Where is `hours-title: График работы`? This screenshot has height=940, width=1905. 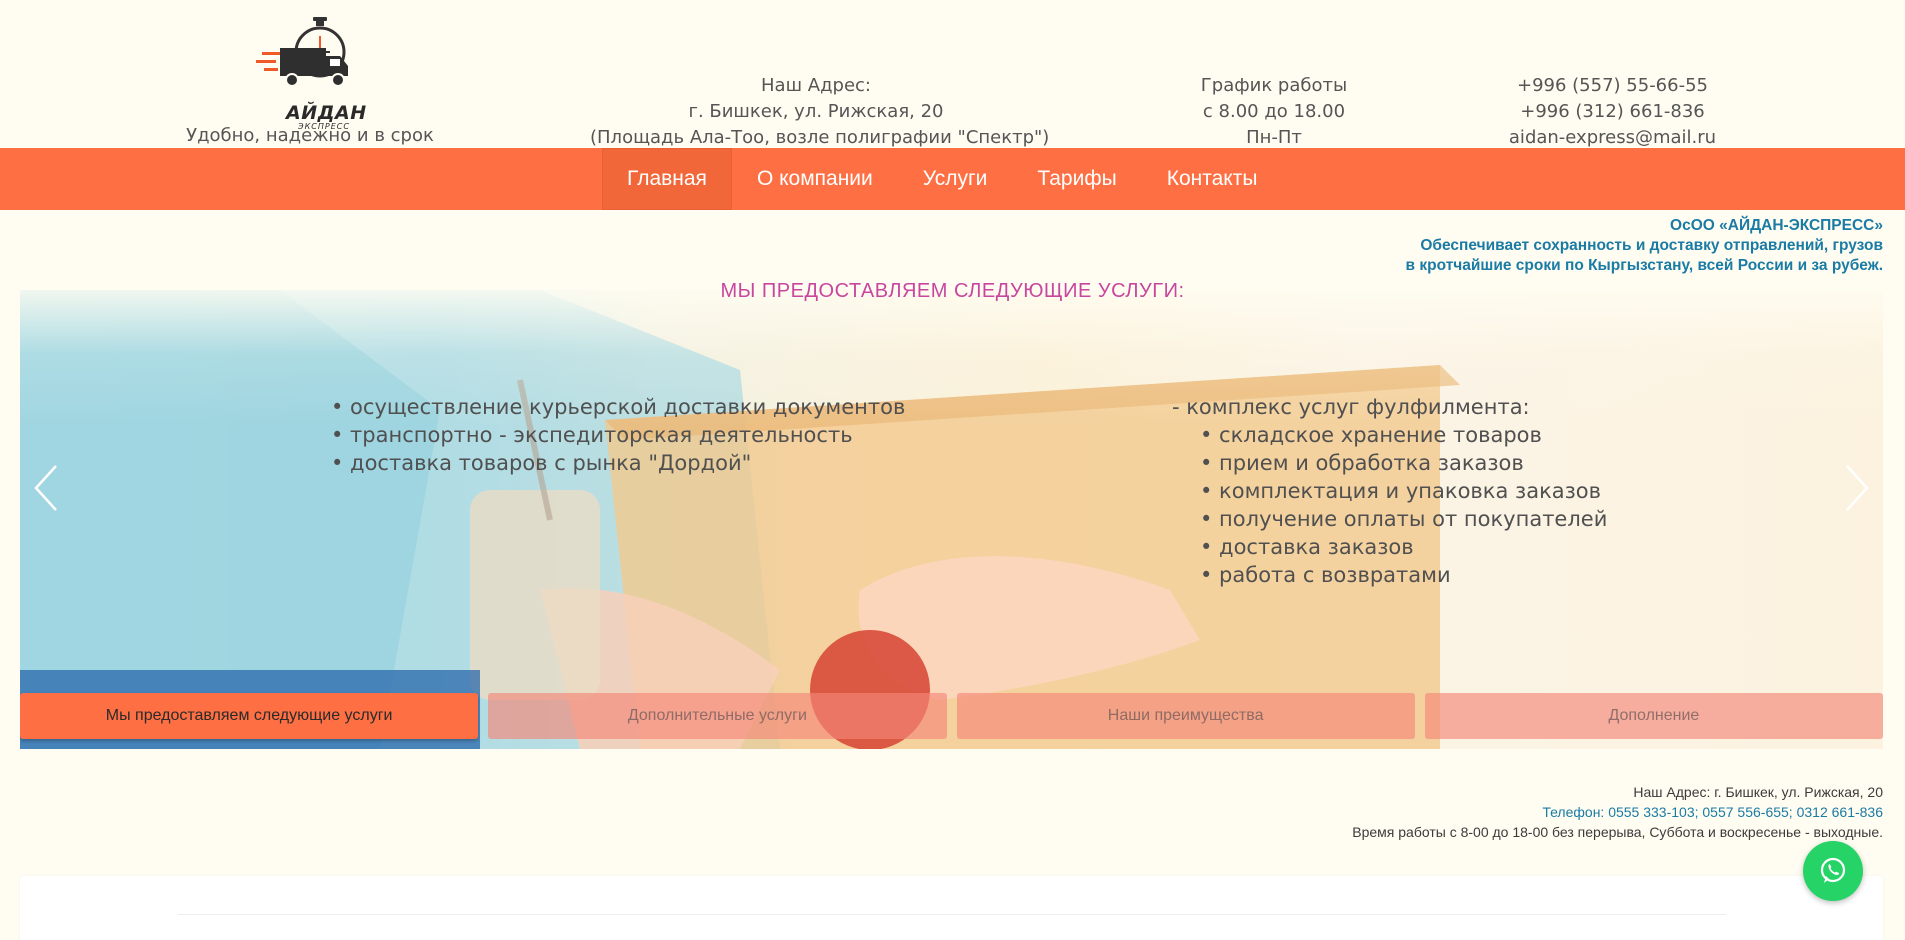
hours-title: График работы is located at coordinates (1274, 85).